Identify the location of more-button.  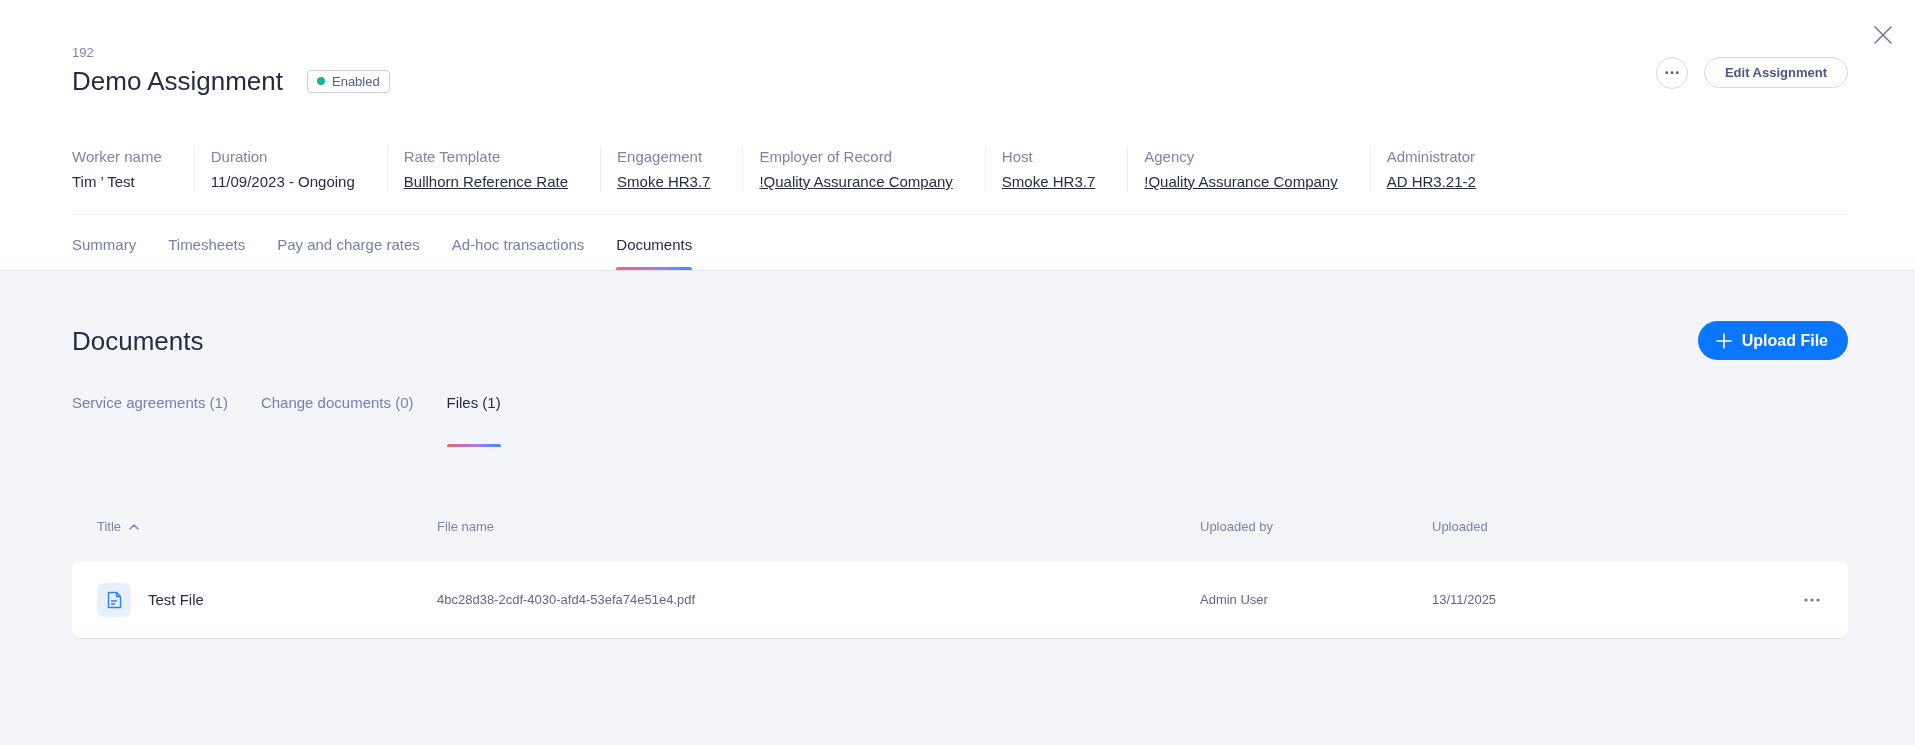
(1812, 599).